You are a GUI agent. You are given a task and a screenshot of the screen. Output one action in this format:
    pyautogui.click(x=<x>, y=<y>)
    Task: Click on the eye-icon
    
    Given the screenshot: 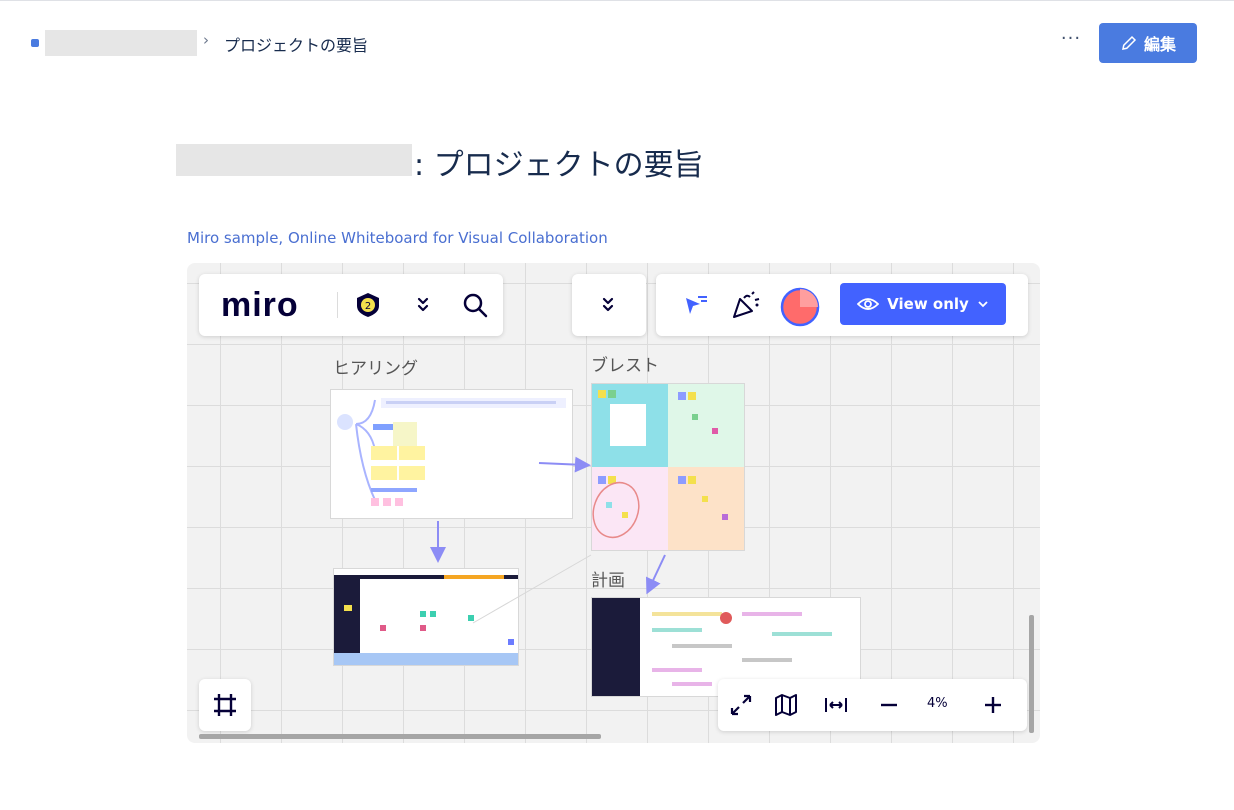 What is the action you would take?
    pyautogui.click(x=868, y=304)
    